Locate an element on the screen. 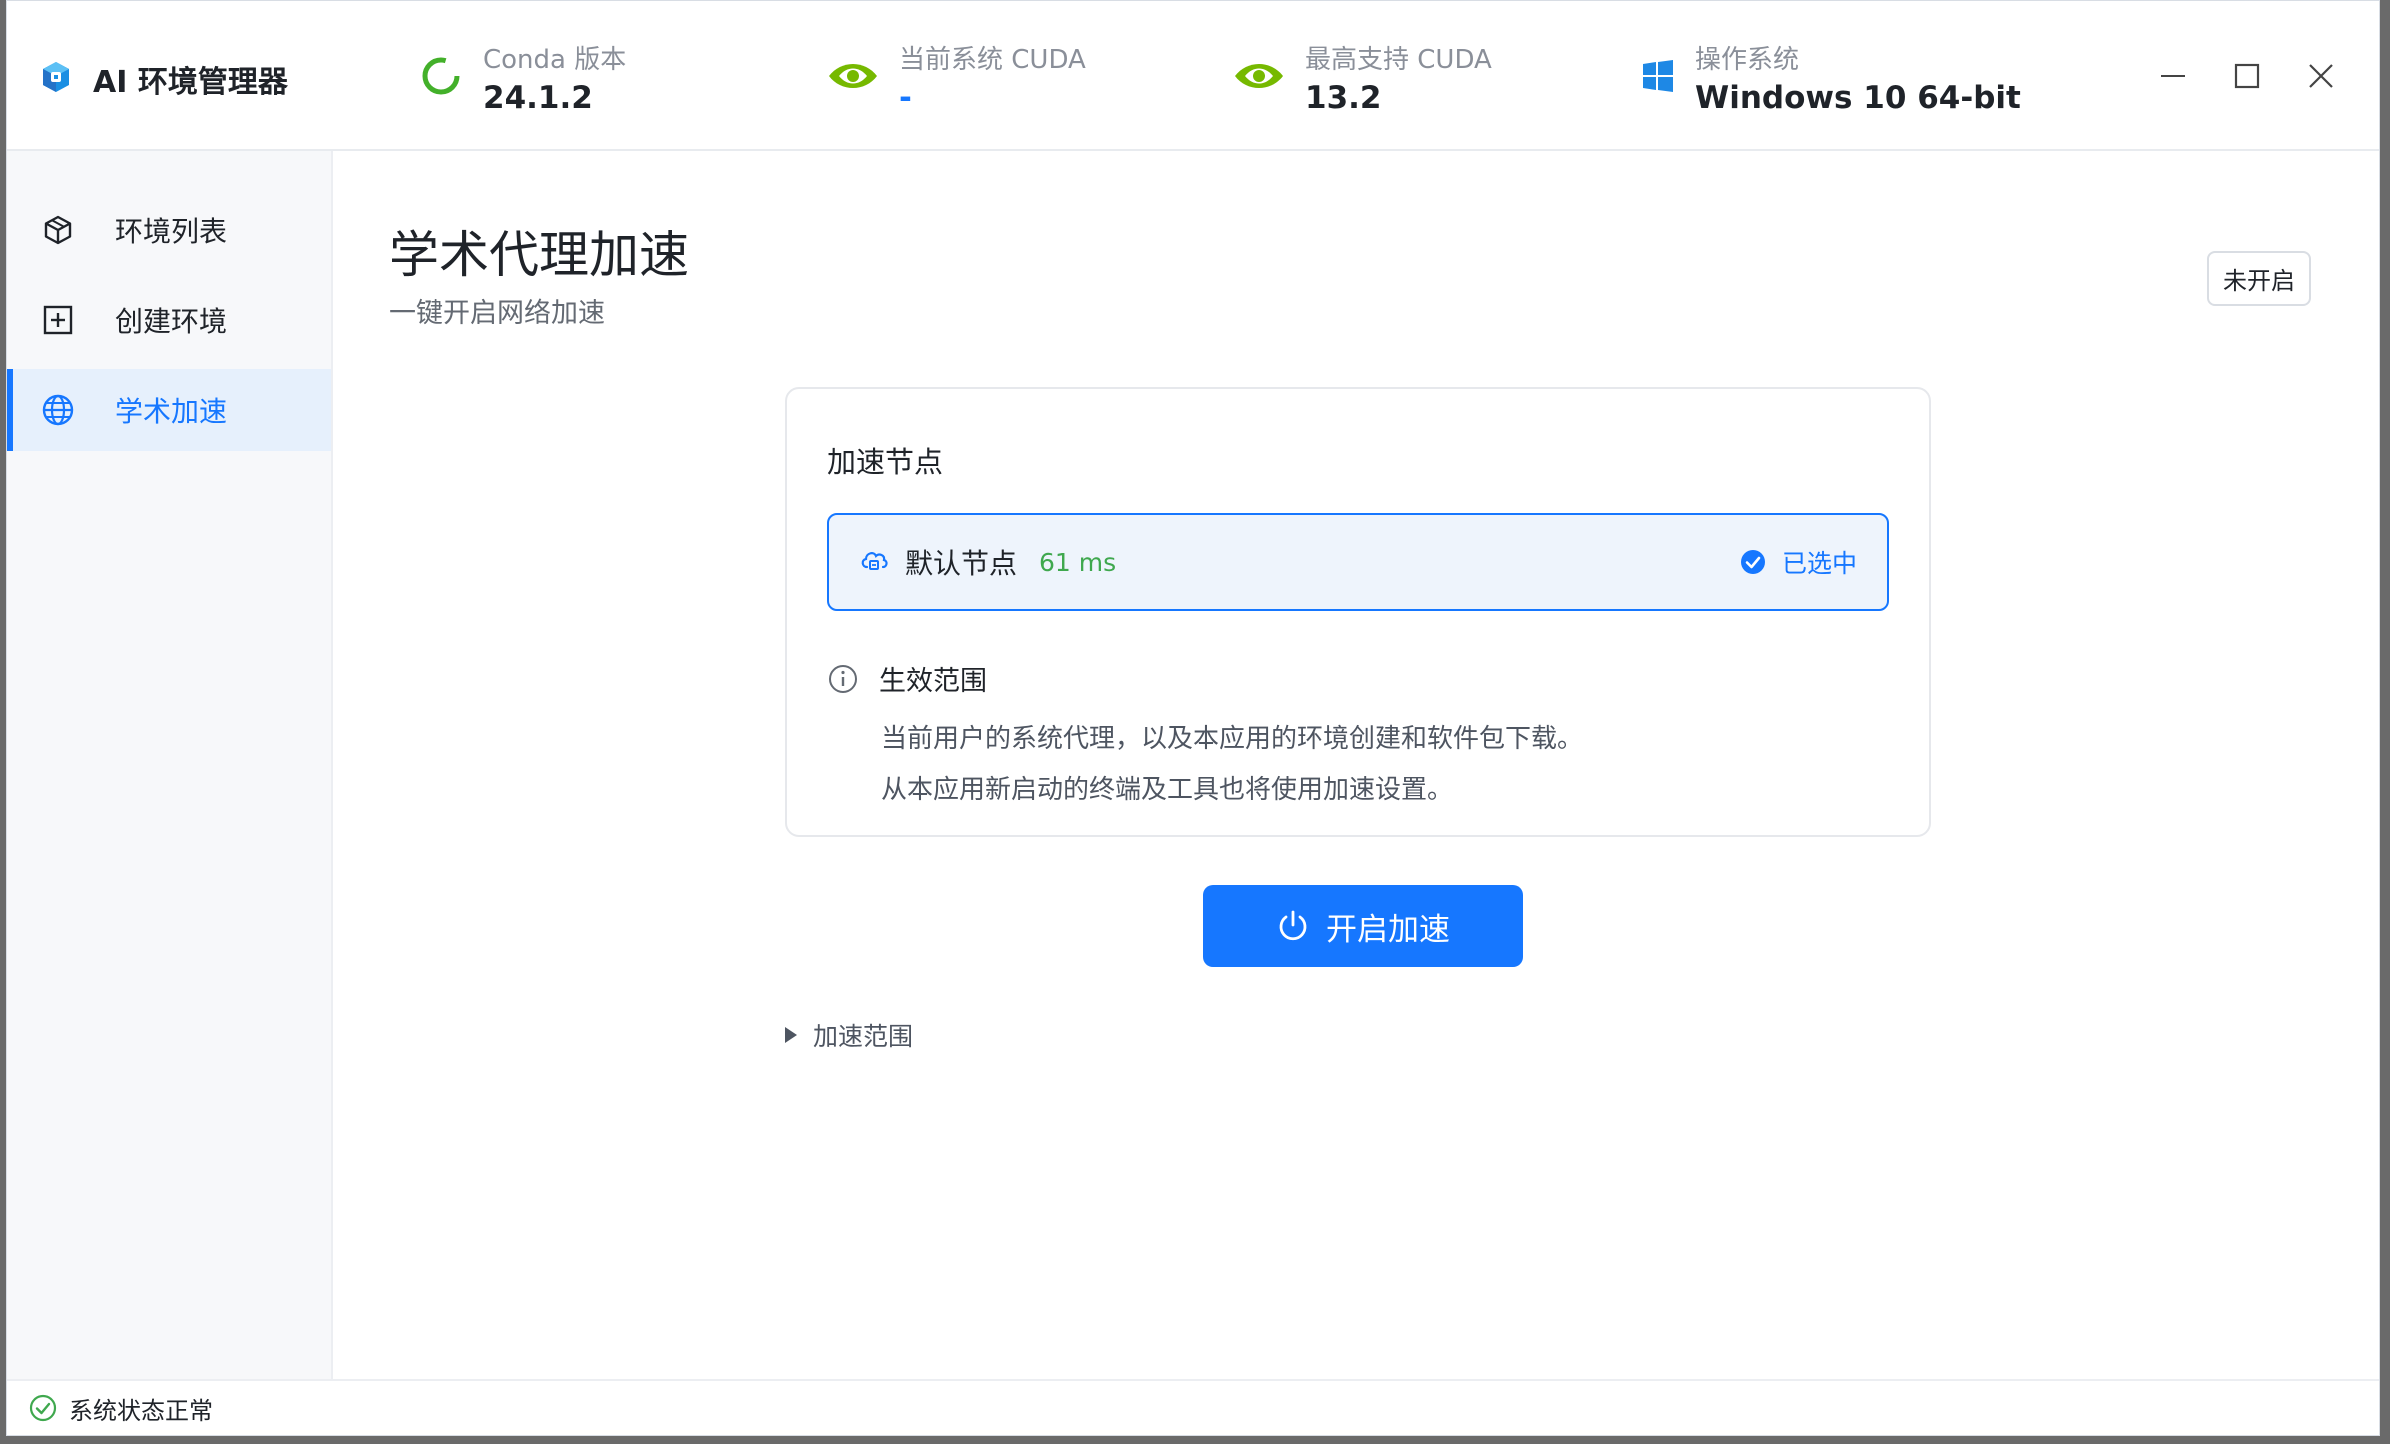  sidebar-item-academic-accel: 学术加速 is located at coordinates (169, 410).